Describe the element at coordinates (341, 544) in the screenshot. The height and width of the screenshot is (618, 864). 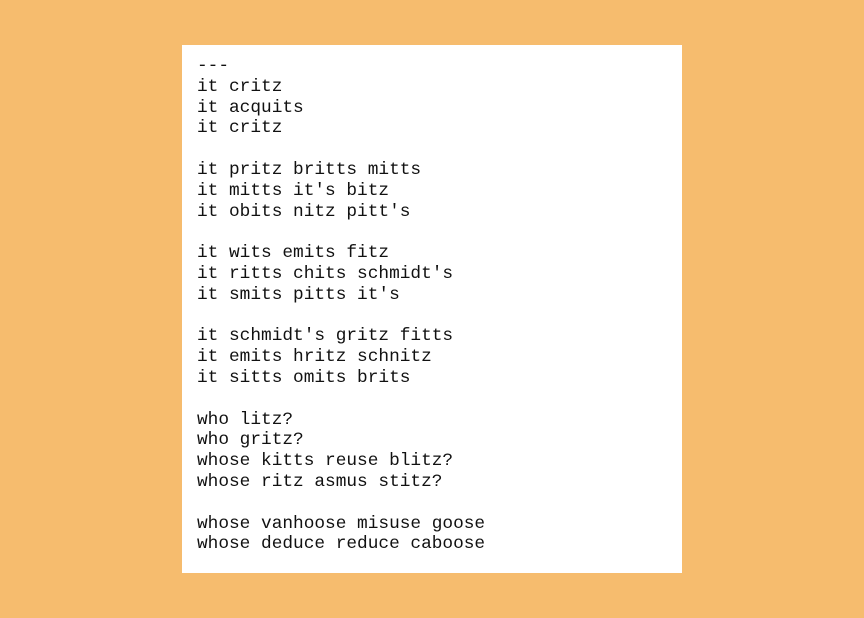
I see `poem-line: whose deduce reduce caboose` at that location.